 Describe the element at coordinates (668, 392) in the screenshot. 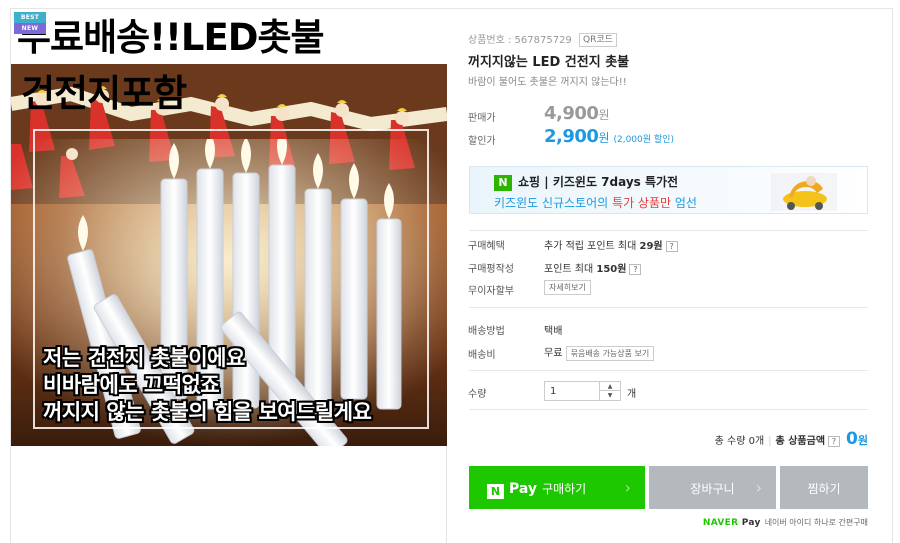

I see `quantity-row: 수량 ▲ ▼ 개` at that location.